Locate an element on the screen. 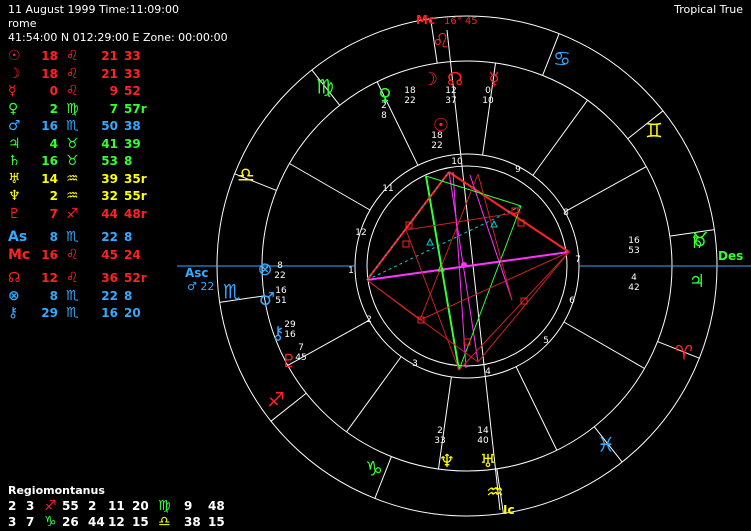  wheel-planet-degree: 7 is located at coordinates (301, 348).